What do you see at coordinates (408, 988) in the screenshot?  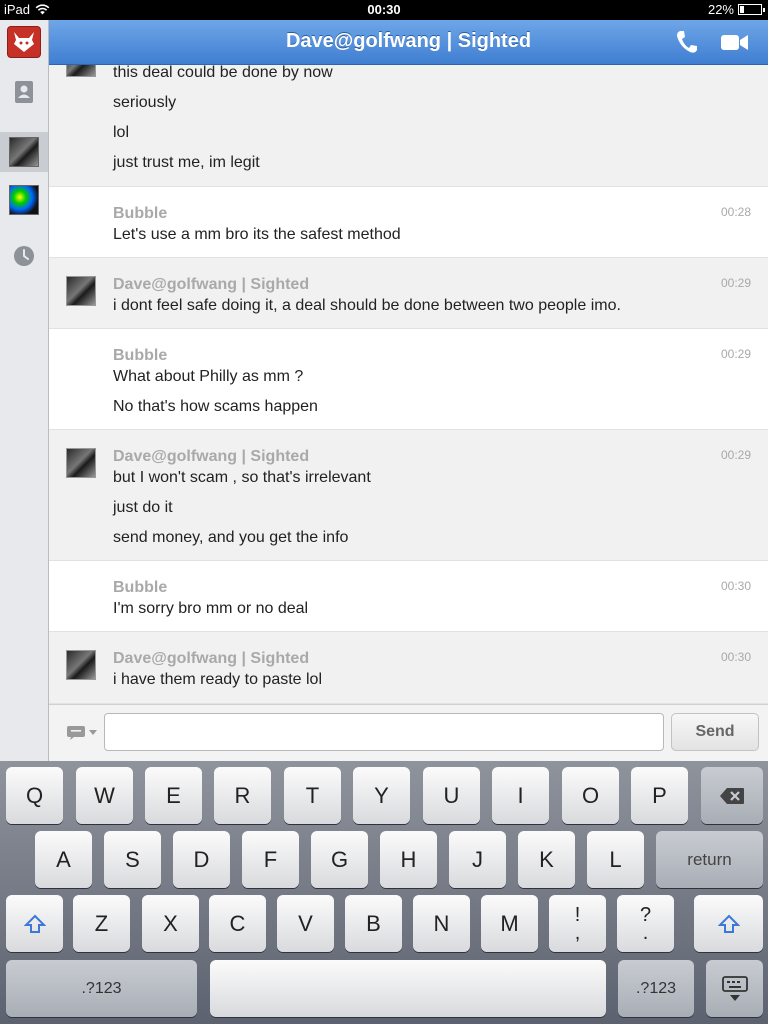 I see `space-key` at bounding box center [408, 988].